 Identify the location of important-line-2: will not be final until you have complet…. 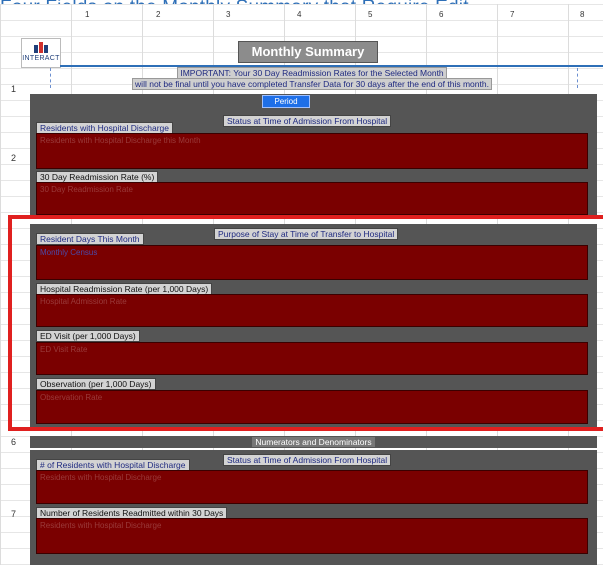
(312, 84).